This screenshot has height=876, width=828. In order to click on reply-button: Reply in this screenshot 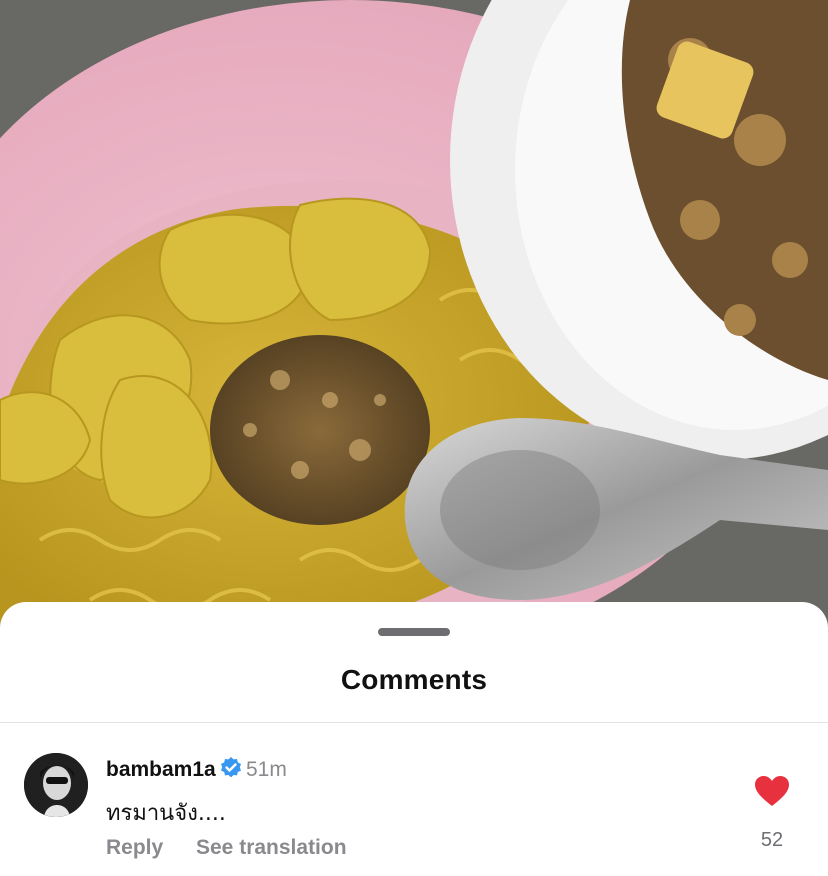, I will do `click(134, 848)`.